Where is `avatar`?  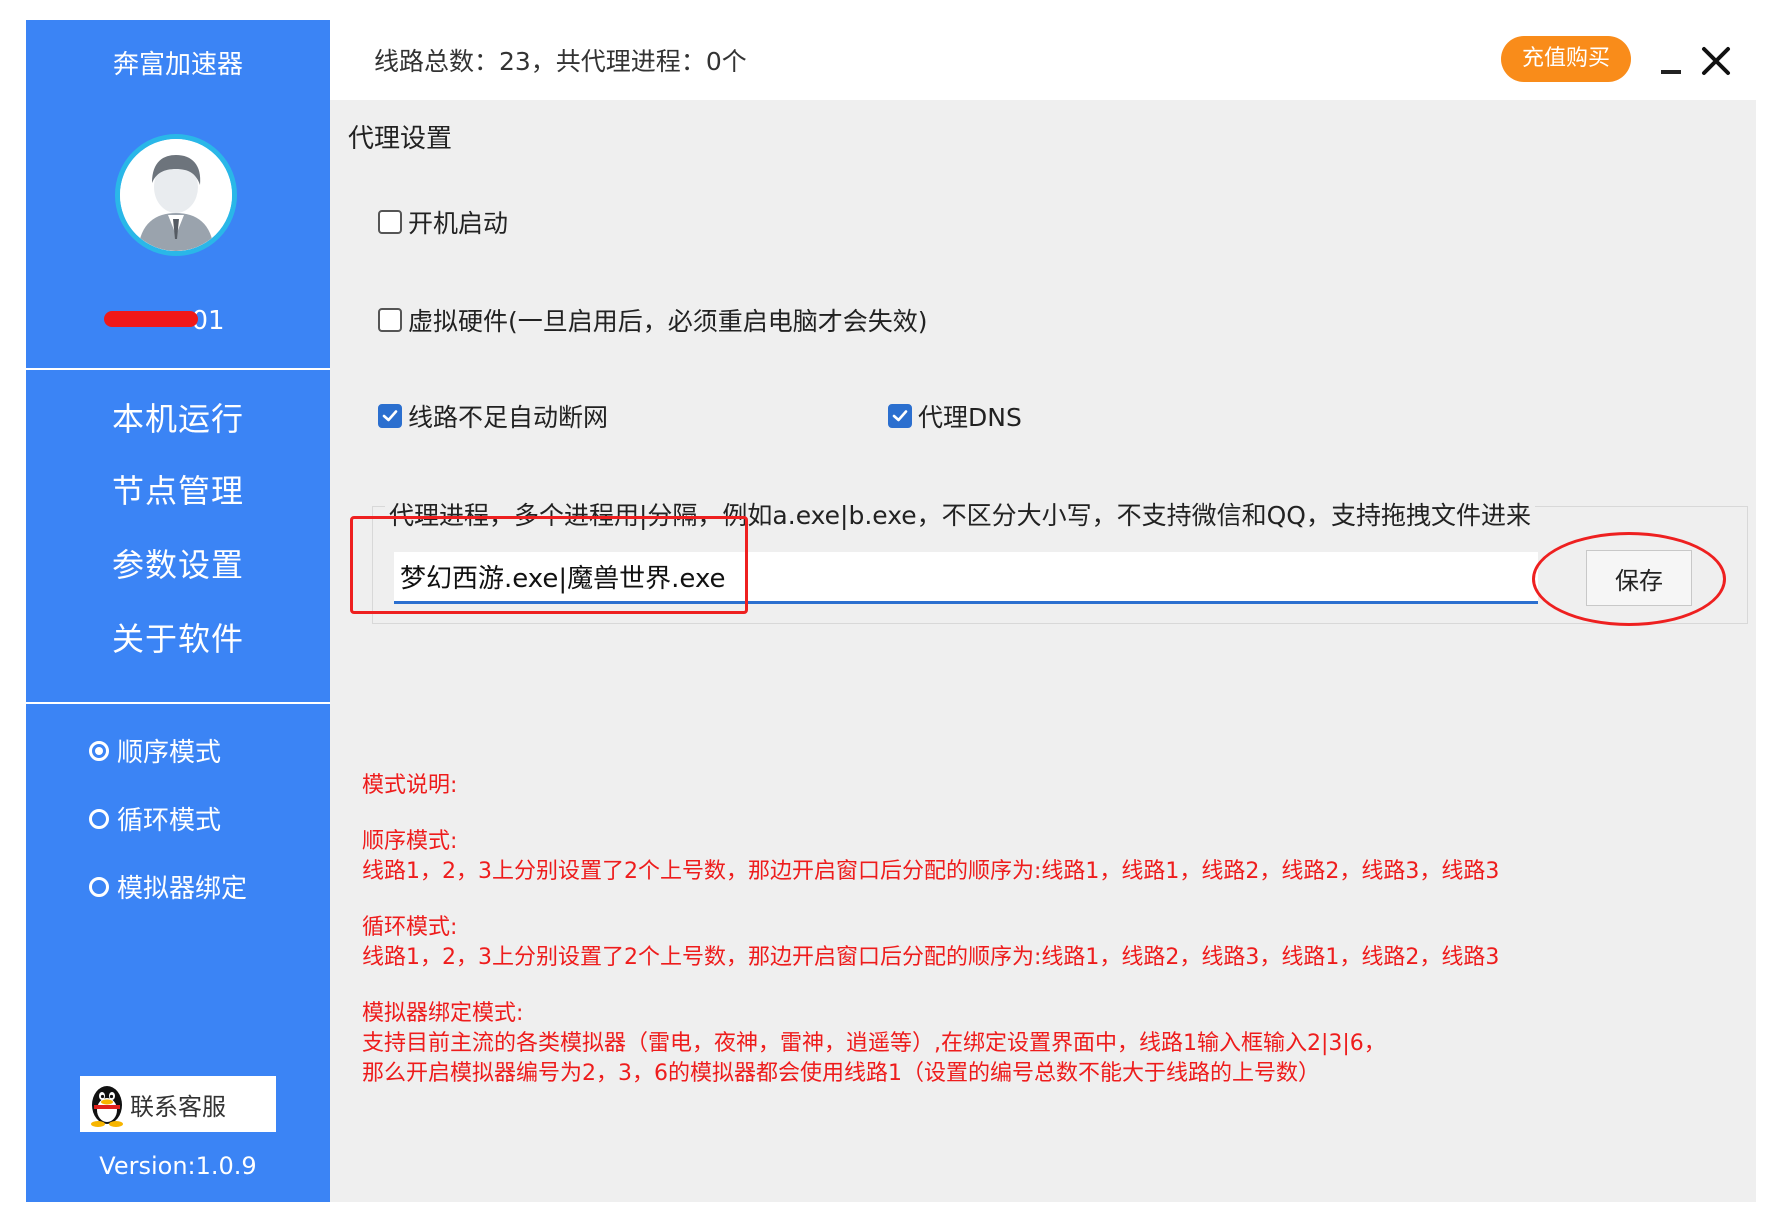
avatar is located at coordinates (176, 195).